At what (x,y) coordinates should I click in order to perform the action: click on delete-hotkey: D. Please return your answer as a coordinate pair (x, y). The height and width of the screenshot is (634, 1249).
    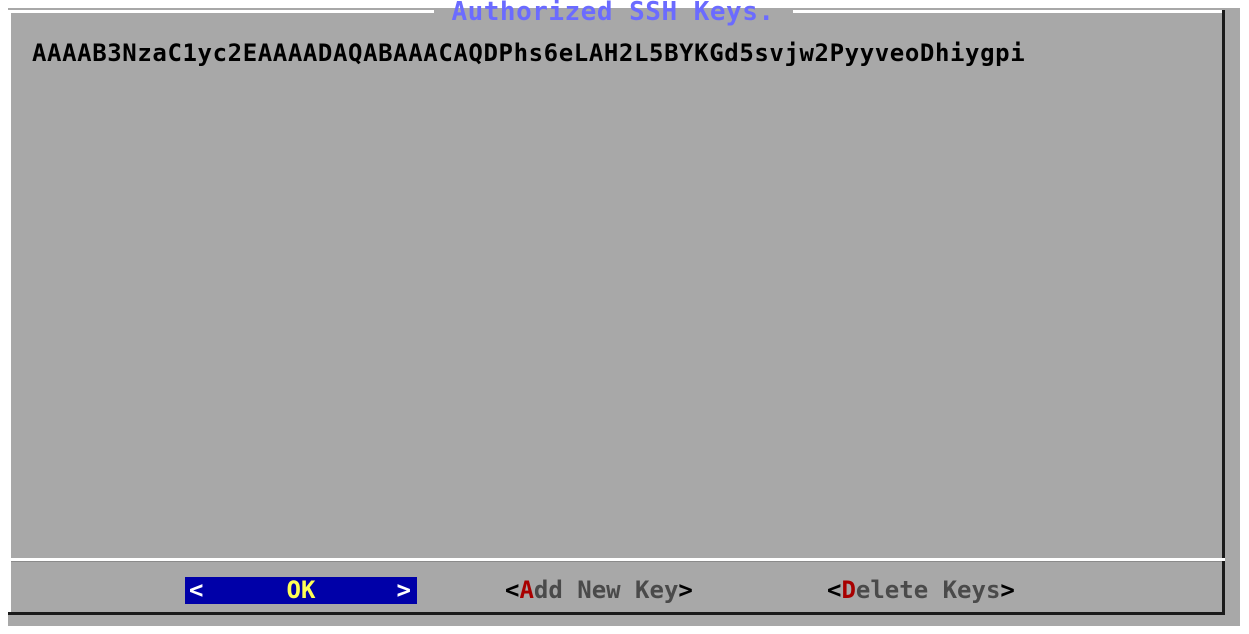
    Looking at the image, I should click on (848, 590).